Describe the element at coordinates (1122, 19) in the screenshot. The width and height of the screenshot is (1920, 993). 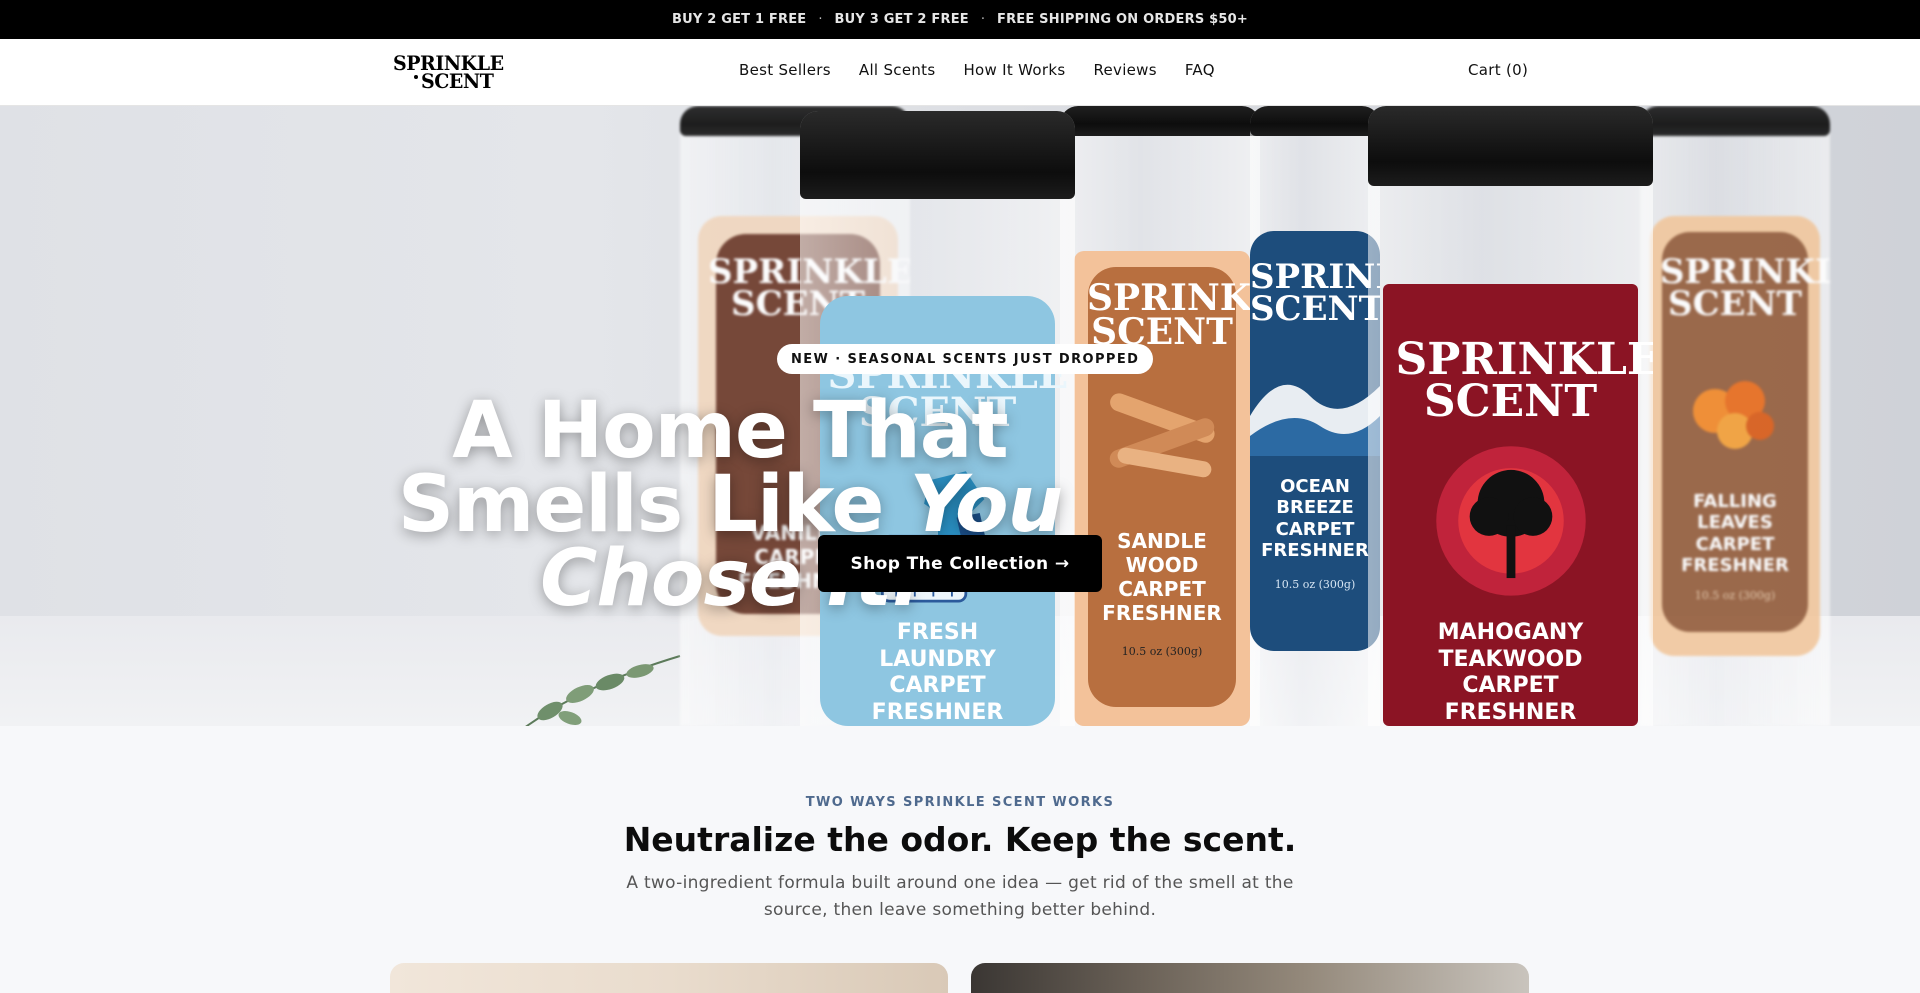
I see `promo-text-3: FREE SHIPPING ON ORDERS $50+` at that location.